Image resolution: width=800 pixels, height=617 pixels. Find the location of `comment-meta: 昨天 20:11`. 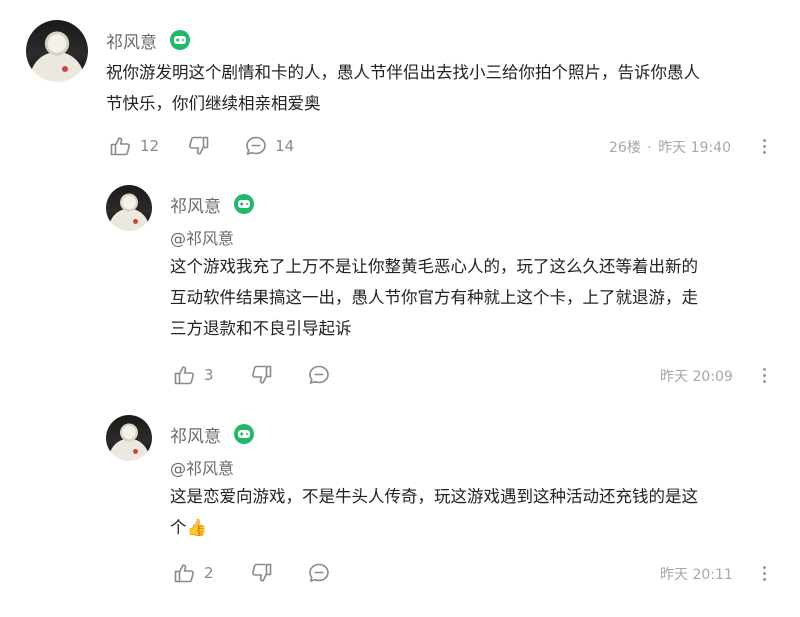

comment-meta: 昨天 20:11 is located at coordinates (696, 574).